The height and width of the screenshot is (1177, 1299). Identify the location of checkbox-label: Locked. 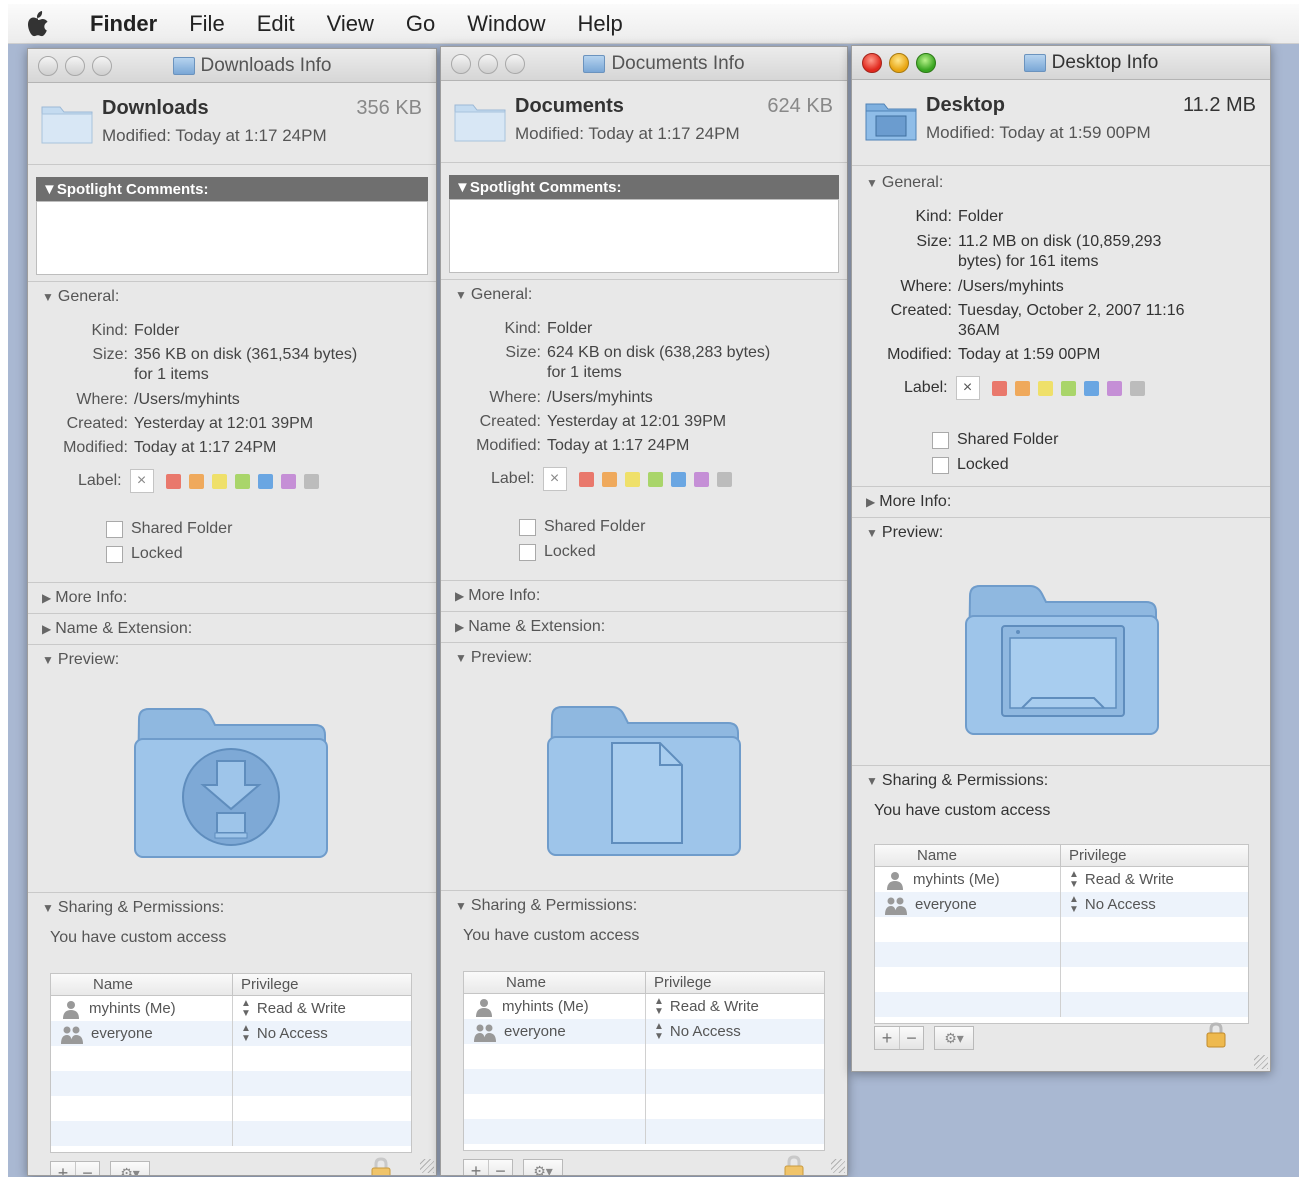
(157, 553).